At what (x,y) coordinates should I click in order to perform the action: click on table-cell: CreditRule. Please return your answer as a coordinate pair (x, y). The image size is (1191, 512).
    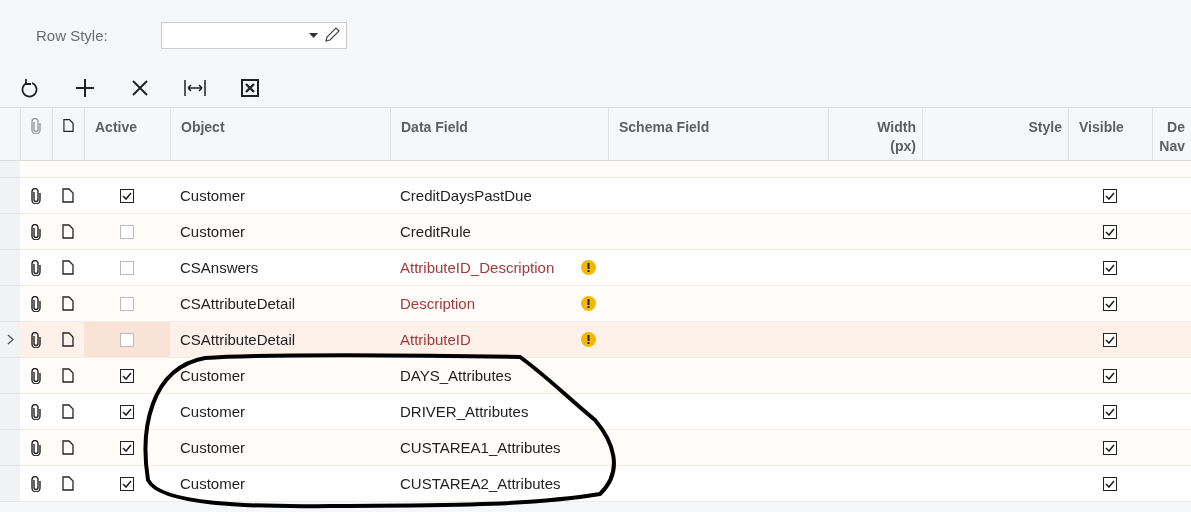
    Looking at the image, I should click on (435, 231).